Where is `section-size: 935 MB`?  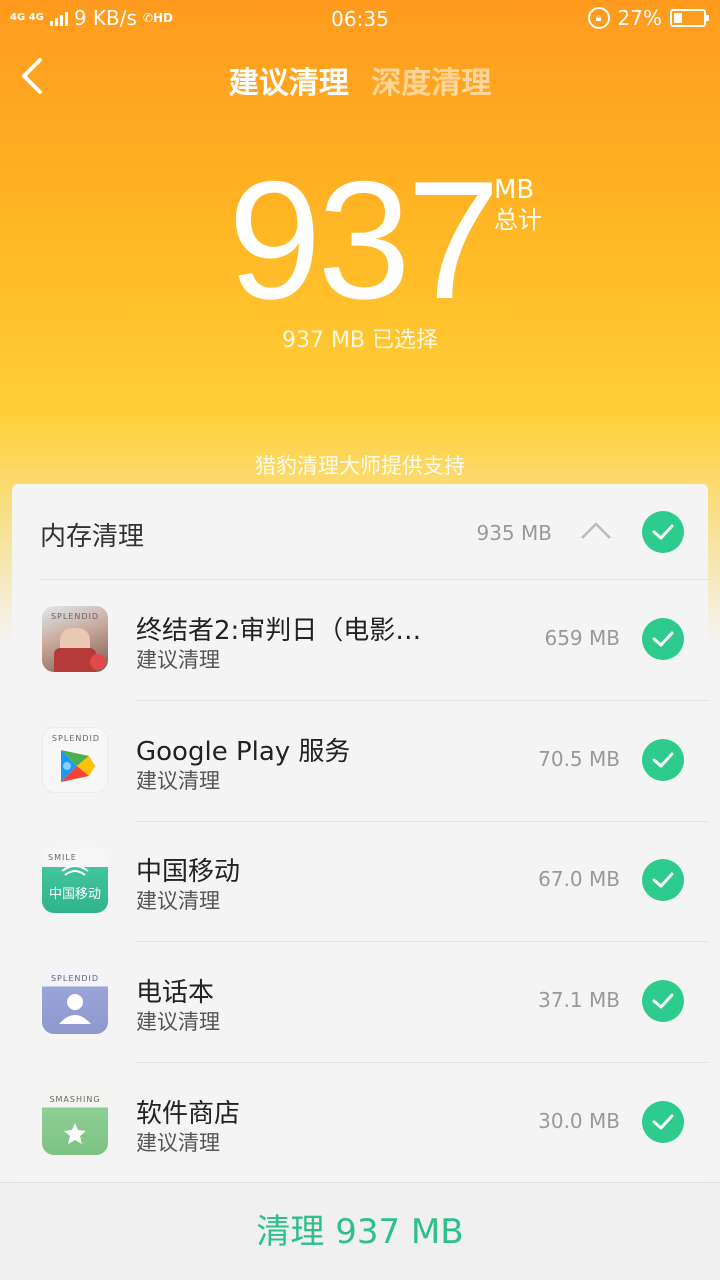
section-size: 935 MB is located at coordinates (514, 533).